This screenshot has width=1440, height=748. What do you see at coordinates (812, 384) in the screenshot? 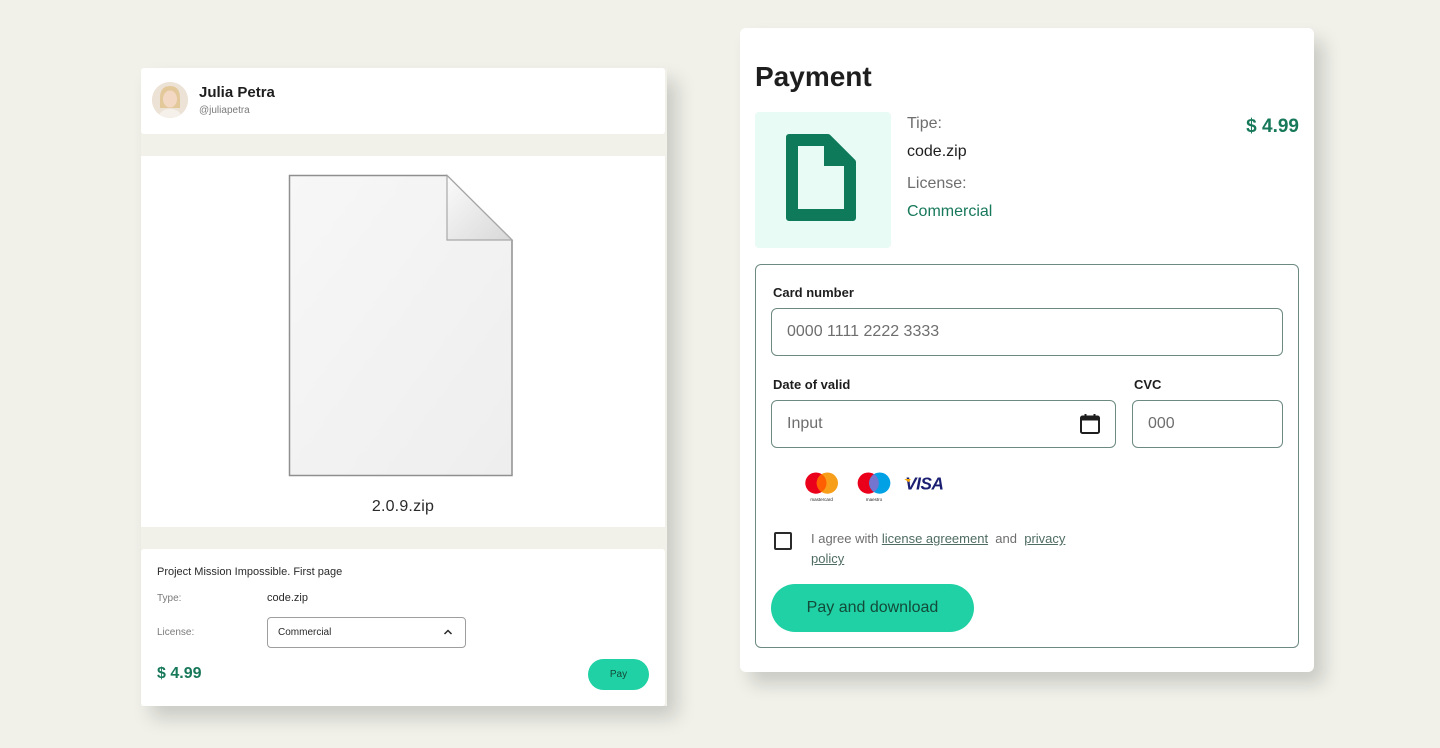
I see `date-label: Date of valid` at bounding box center [812, 384].